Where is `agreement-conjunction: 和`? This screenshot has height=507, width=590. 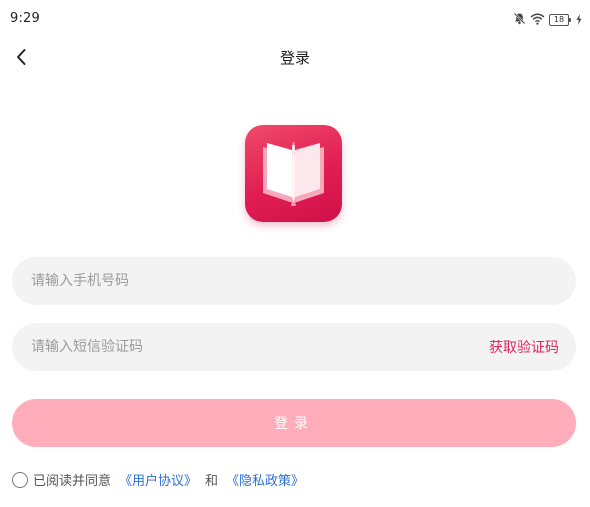
agreement-conjunction: 和 is located at coordinates (212, 481).